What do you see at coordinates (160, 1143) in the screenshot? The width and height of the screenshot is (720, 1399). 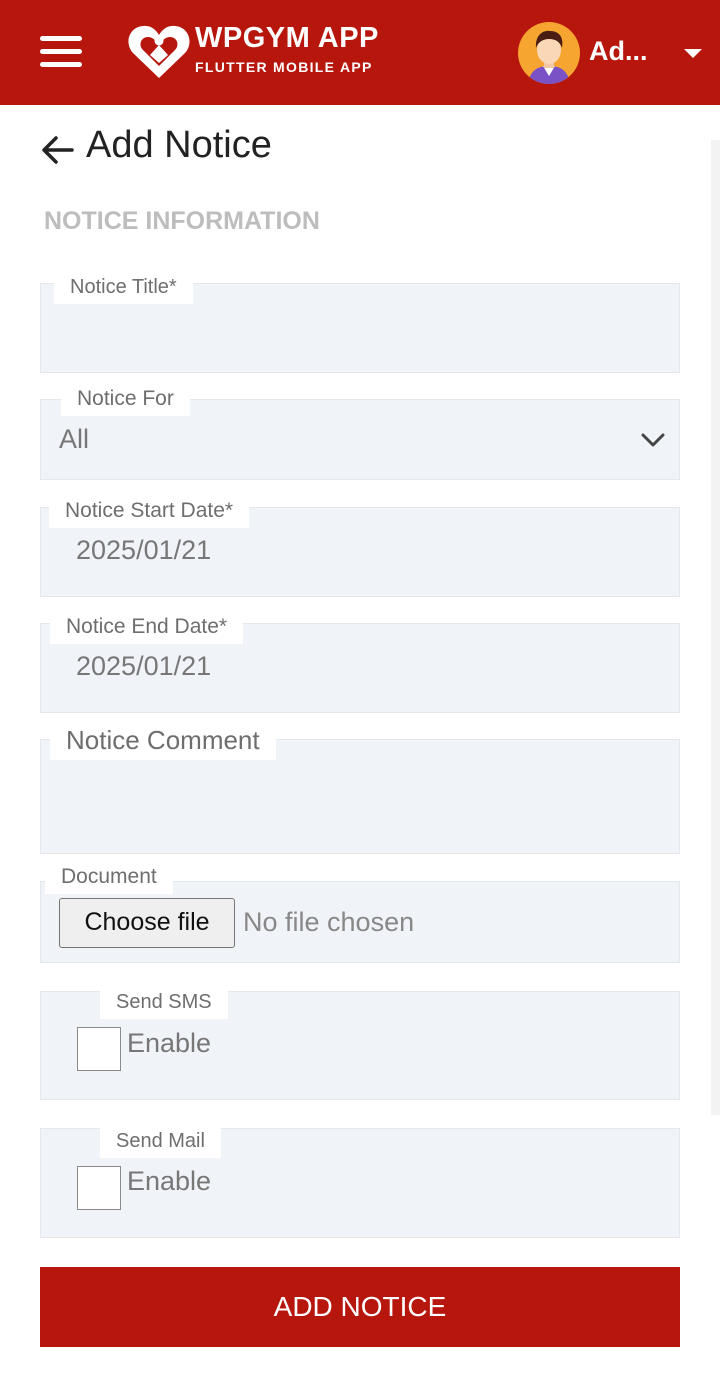 I see `send-mail-label: Send Mail` at bounding box center [160, 1143].